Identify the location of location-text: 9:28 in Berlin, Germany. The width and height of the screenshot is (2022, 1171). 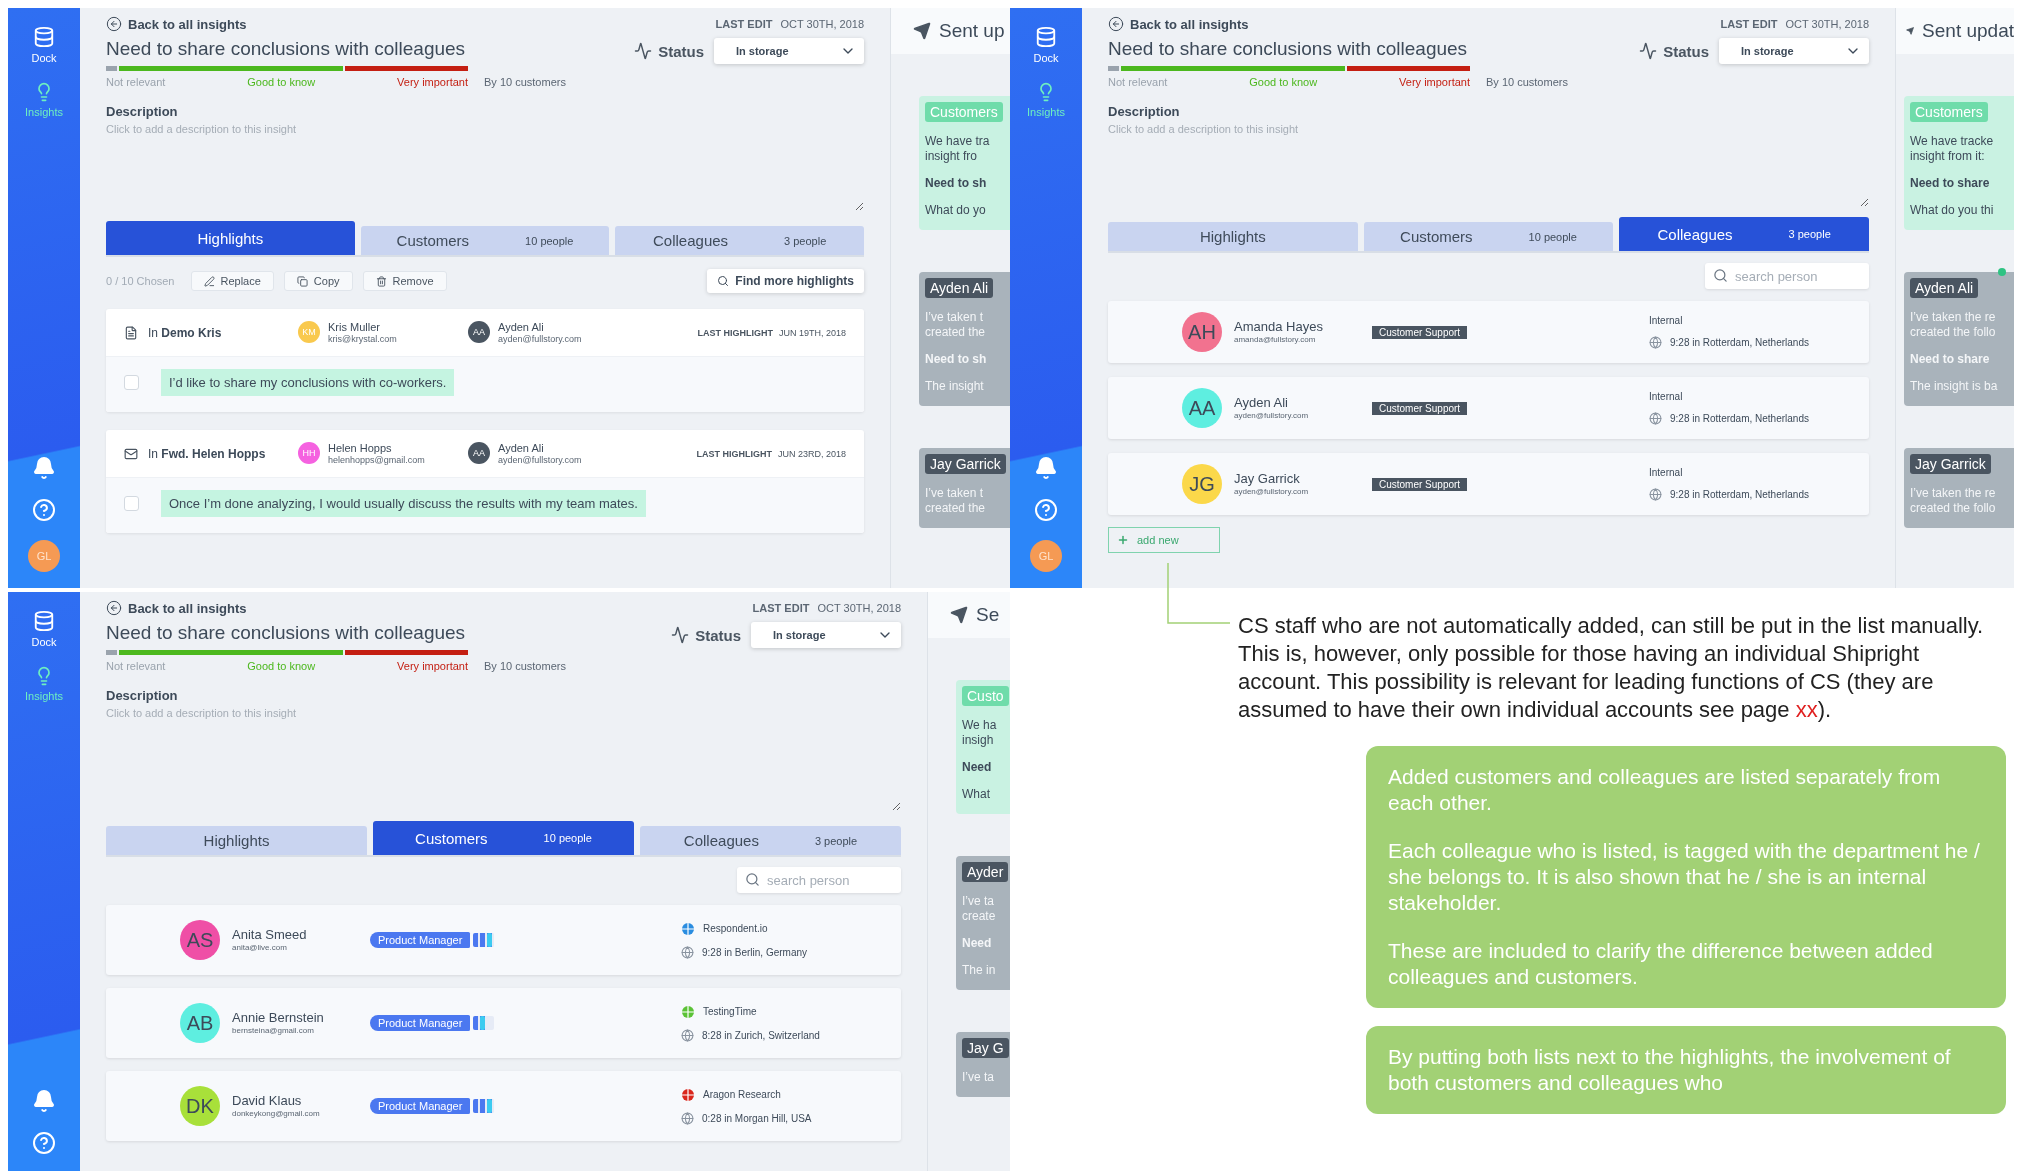
(755, 952).